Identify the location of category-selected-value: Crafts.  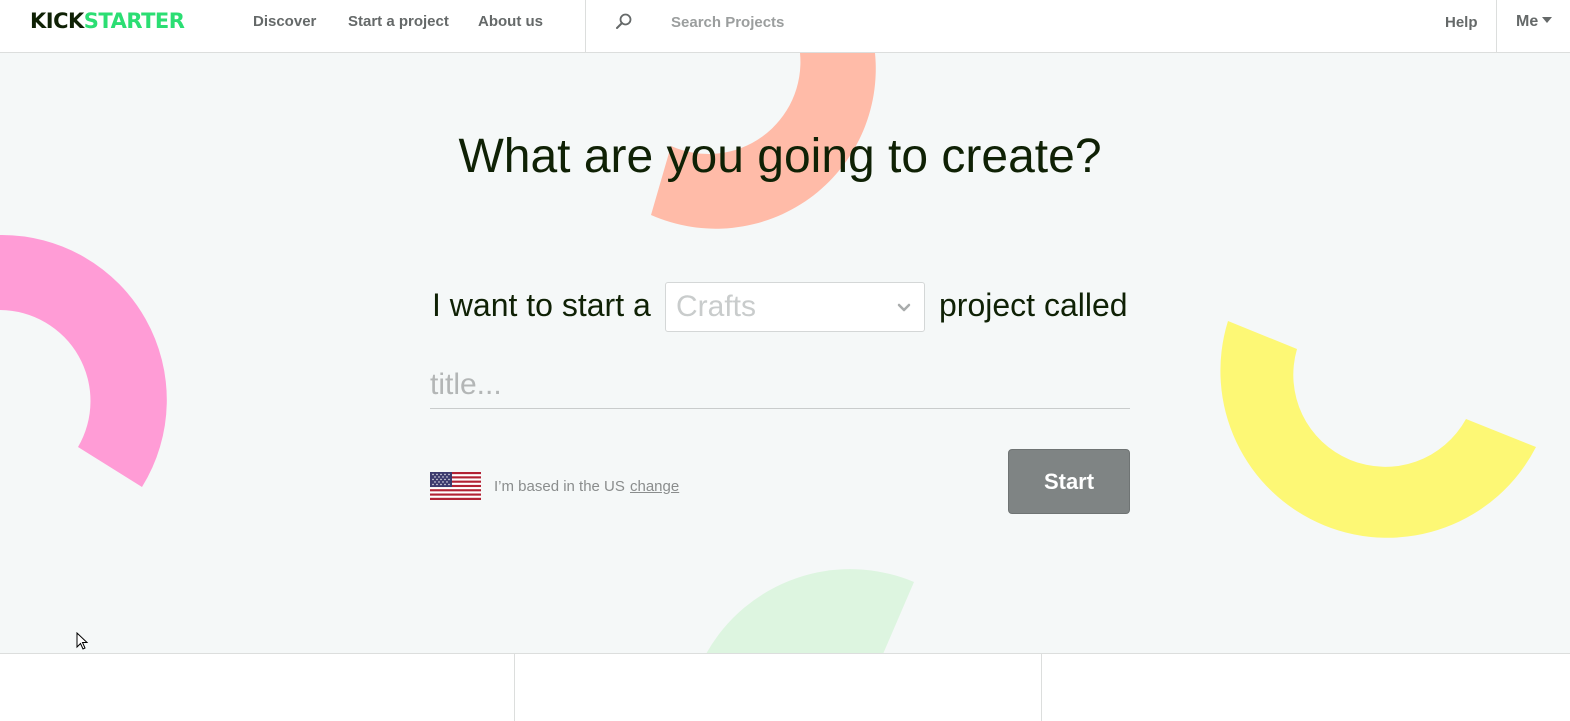
(716, 306).